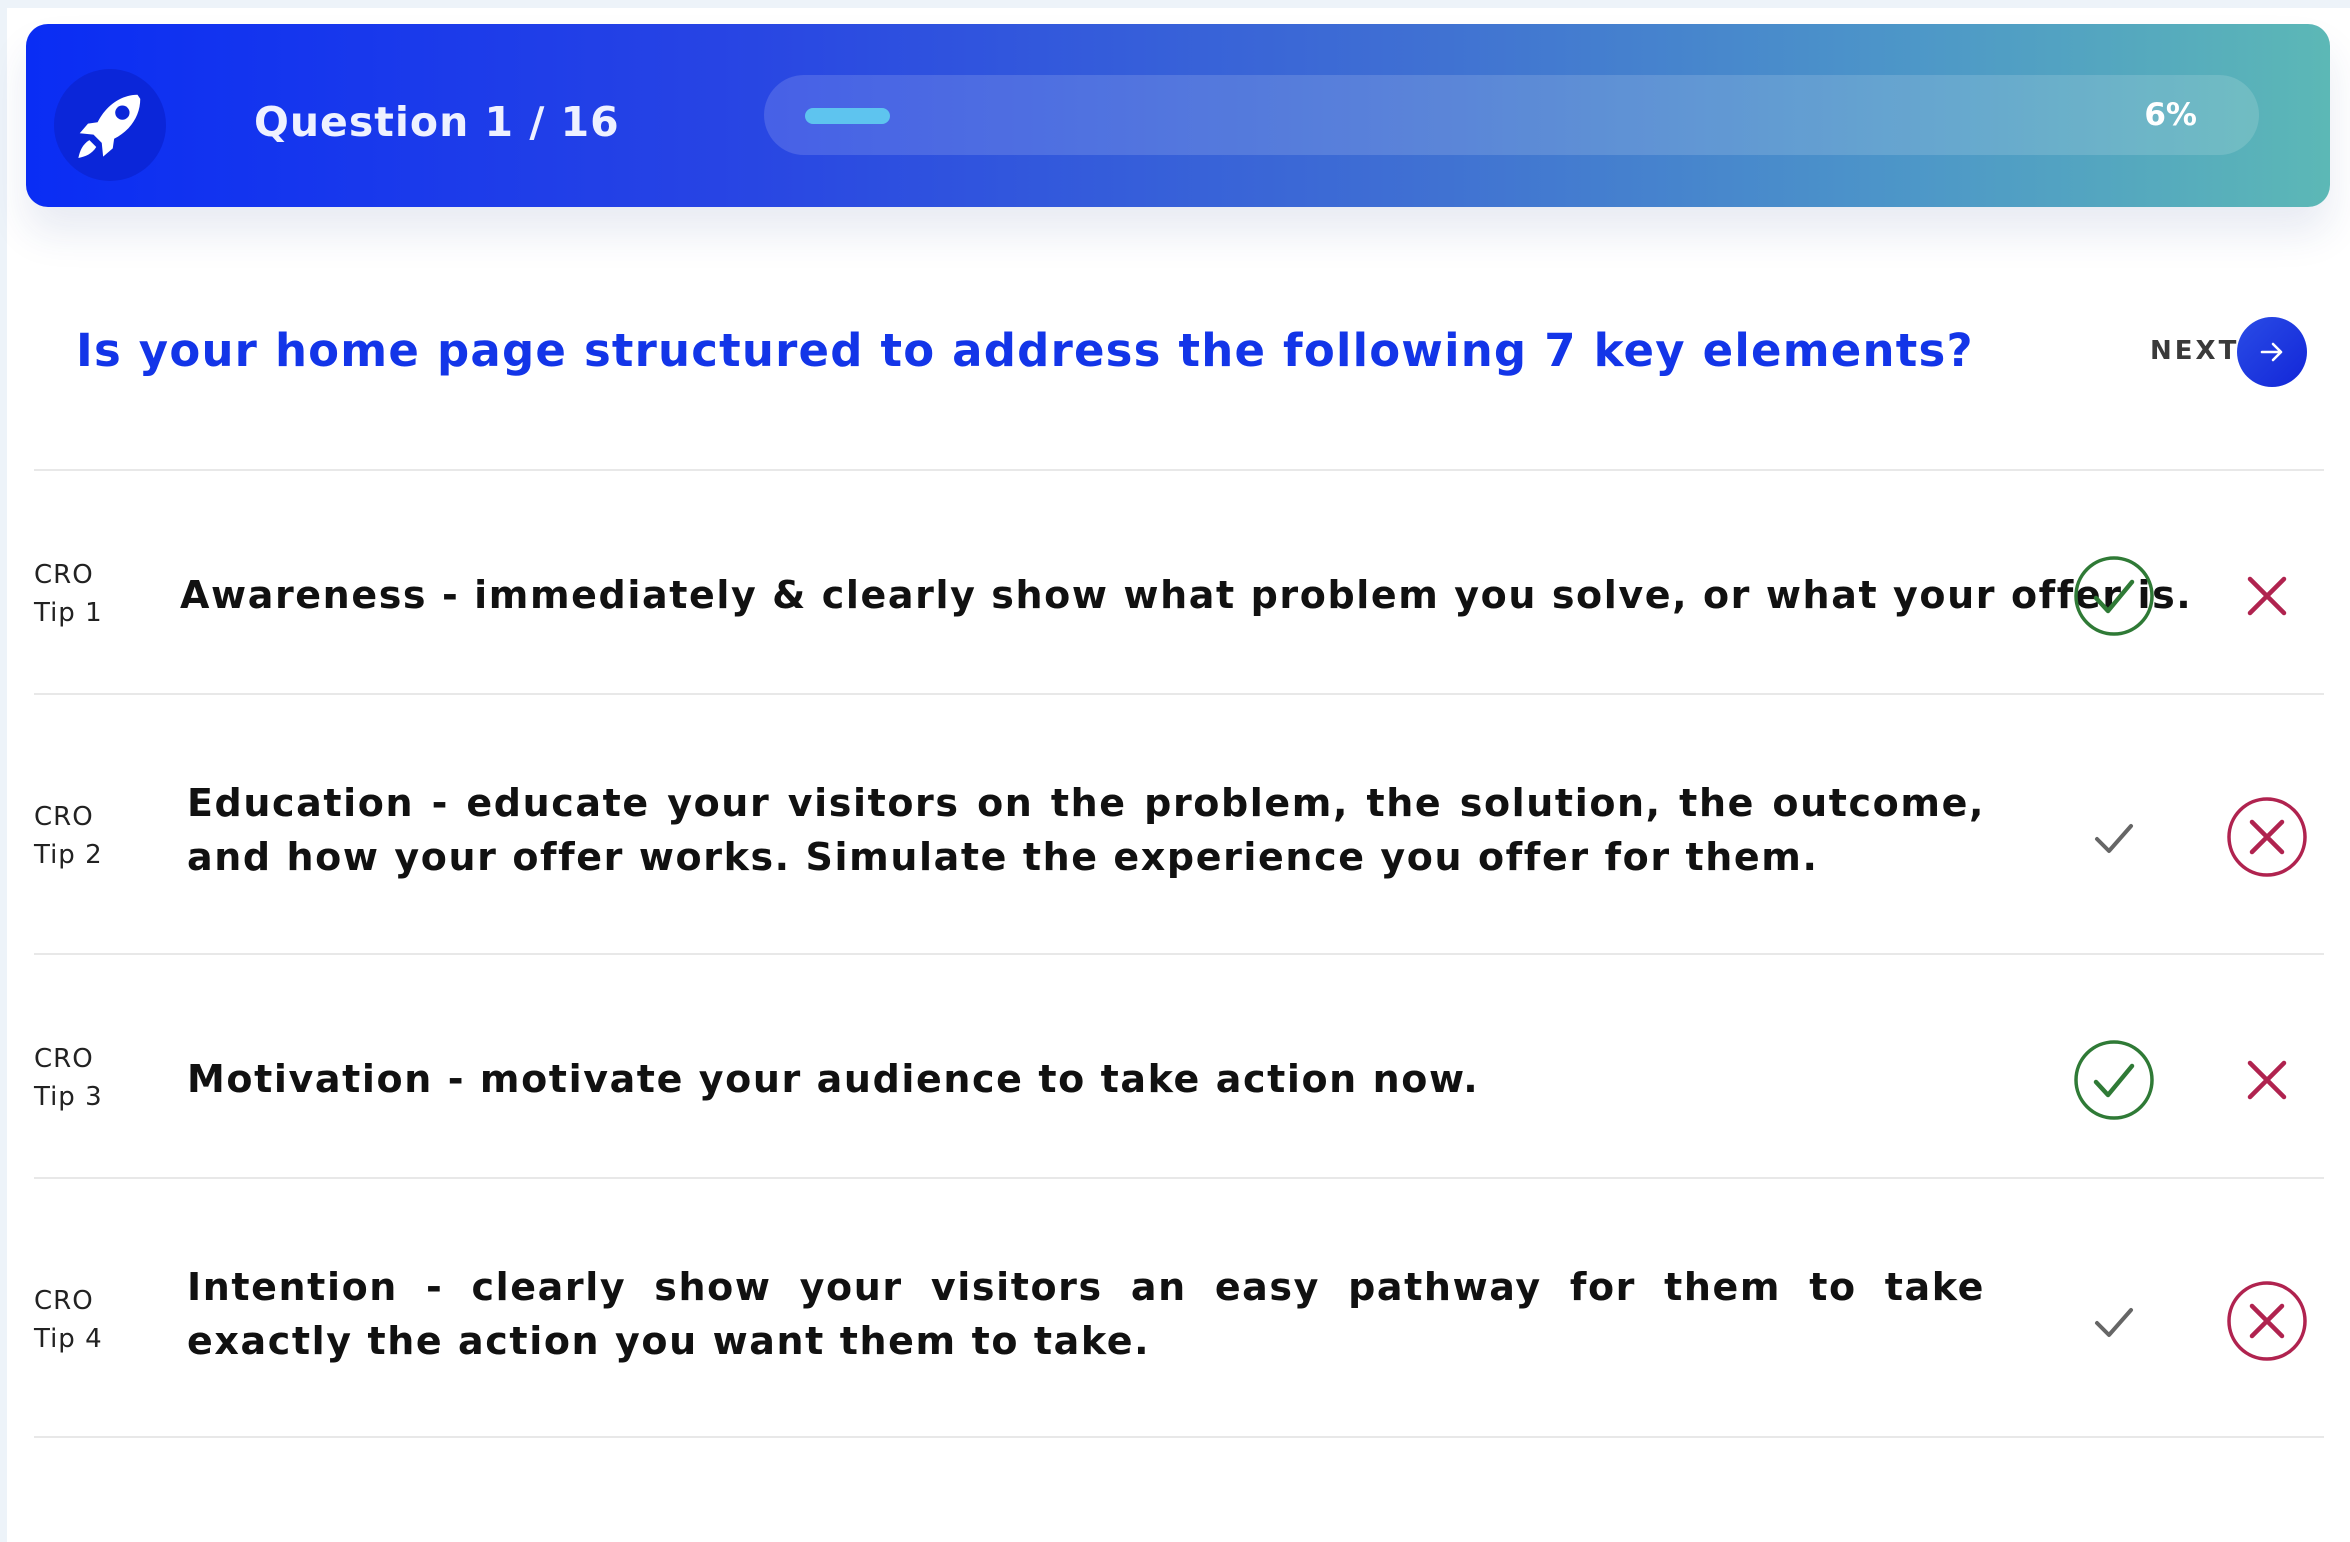 The height and width of the screenshot is (1542, 2350). Describe the element at coordinates (1175, 4) in the screenshot. I see `page-frame-top` at that location.